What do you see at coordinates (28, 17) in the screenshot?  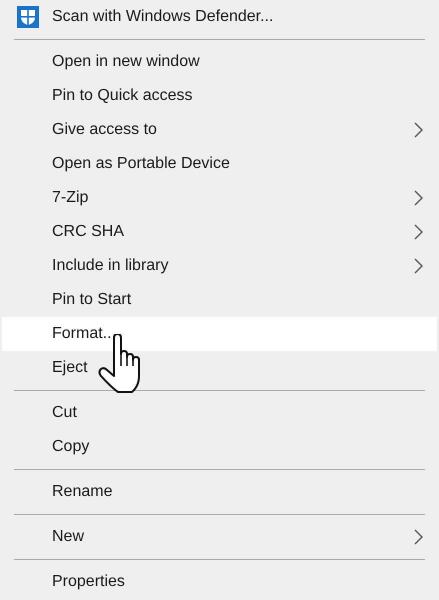 I see `shield-icon` at bounding box center [28, 17].